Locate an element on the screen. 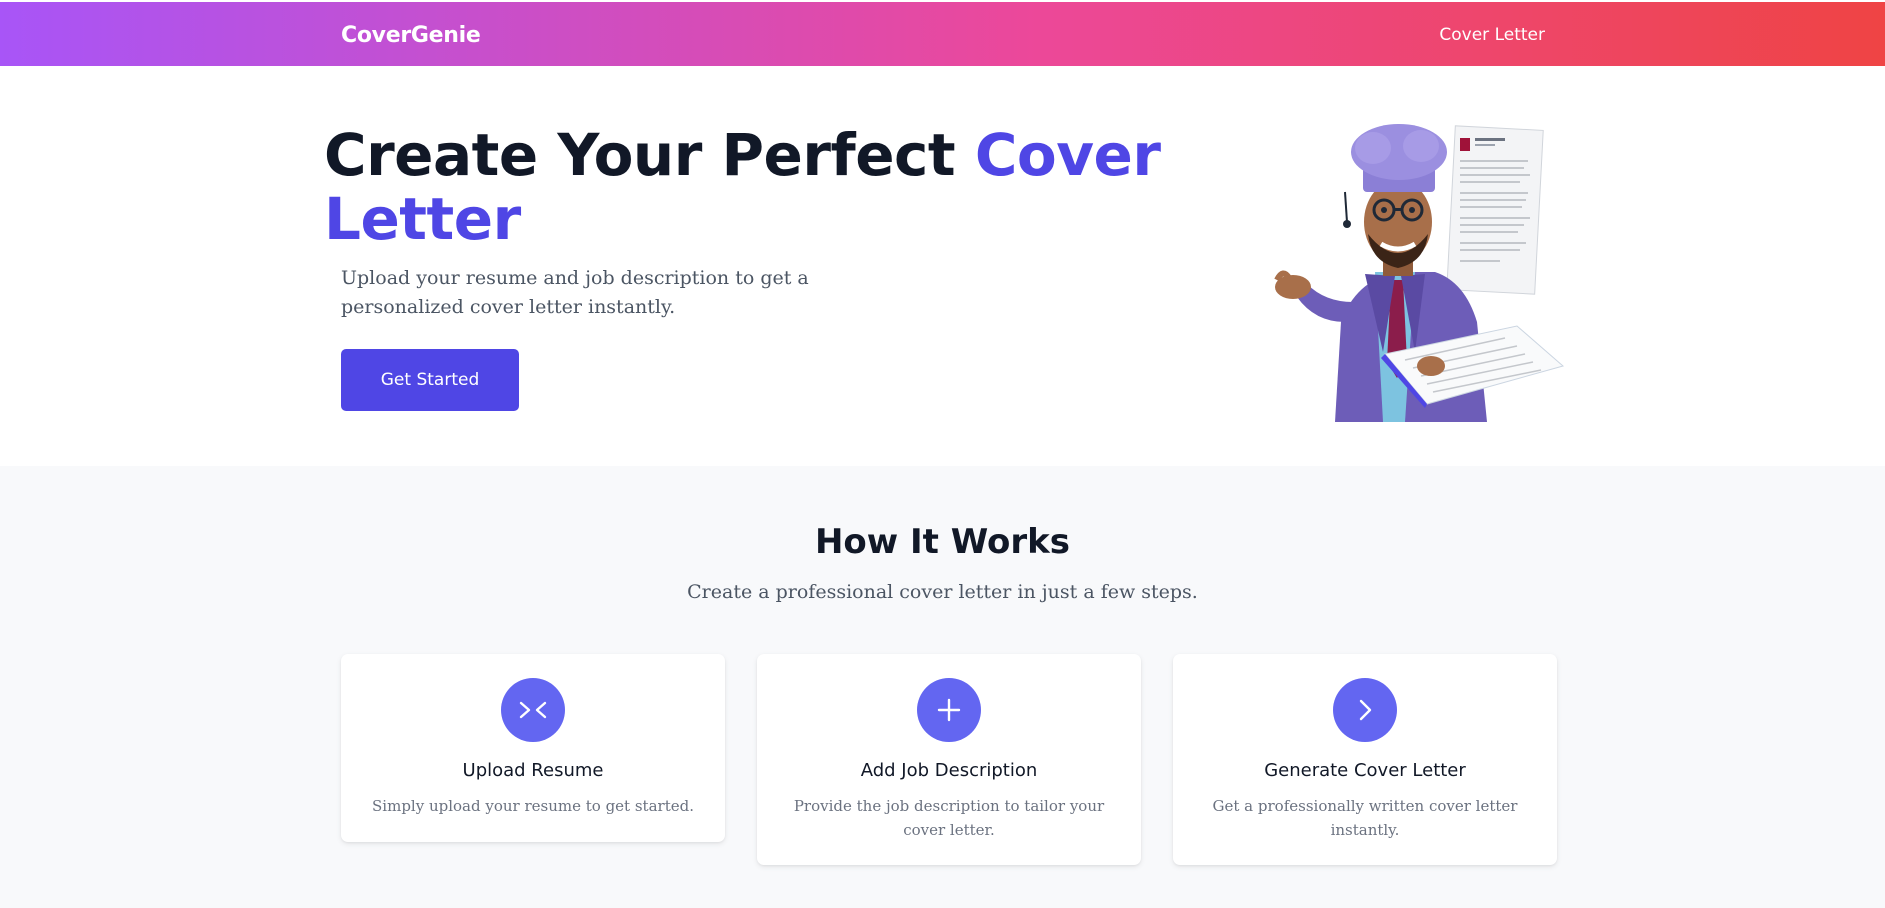  hero-title-main: Create Your Perfect is located at coordinates (649, 155).